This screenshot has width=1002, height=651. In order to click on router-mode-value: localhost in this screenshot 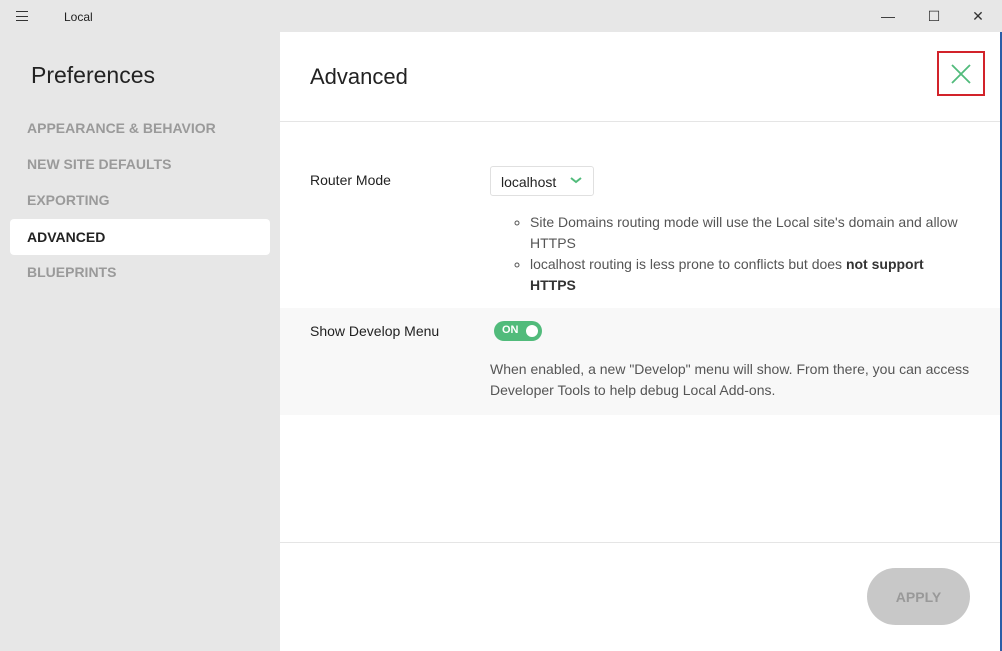, I will do `click(529, 182)`.